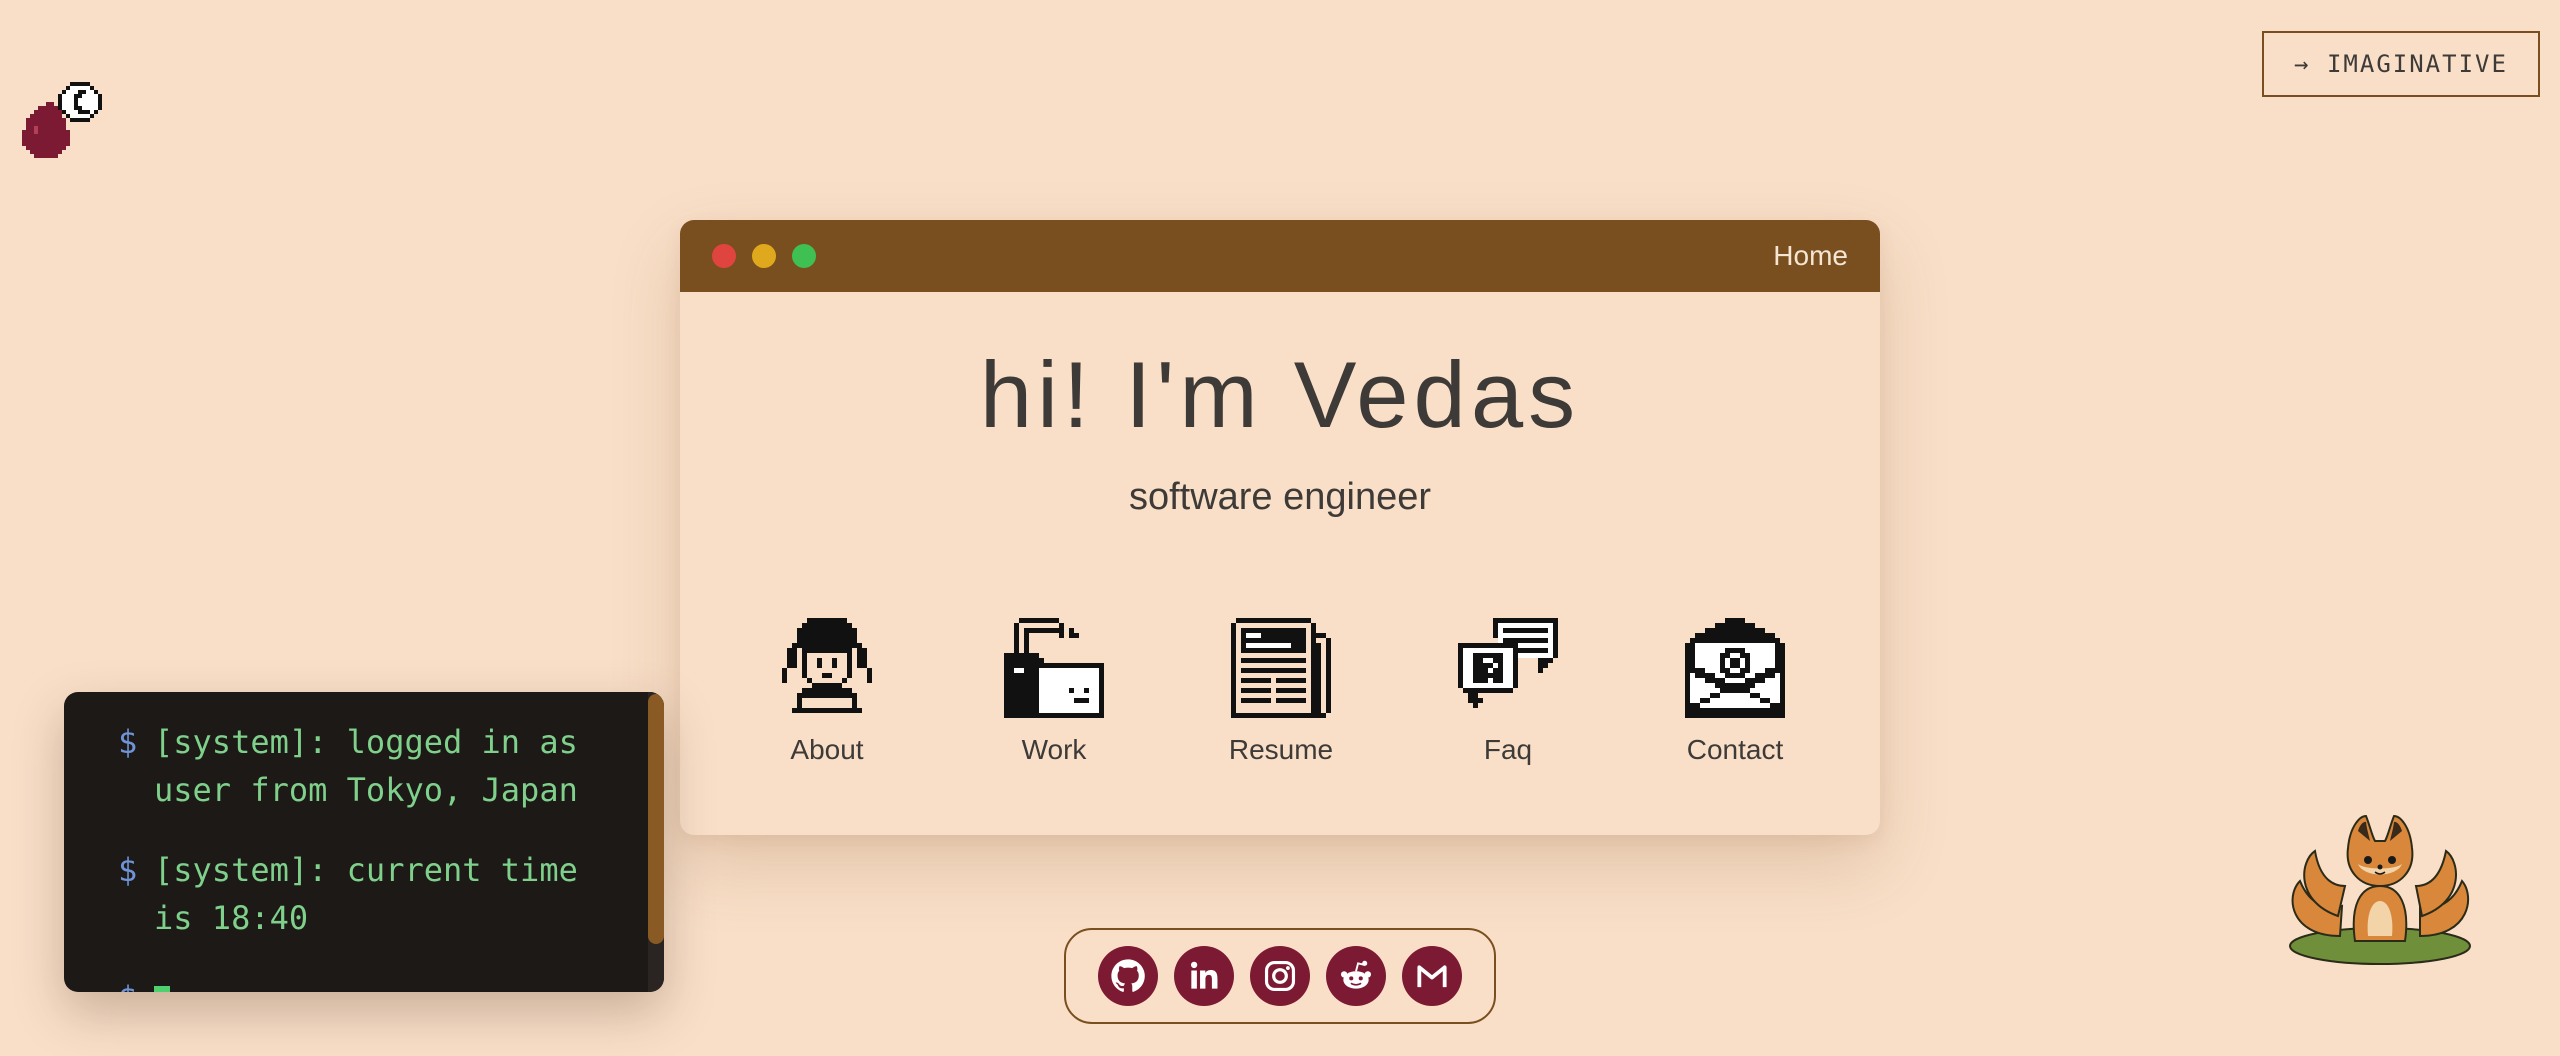 This screenshot has height=1056, width=2560. I want to click on social-links-bar, so click(1280, 976).